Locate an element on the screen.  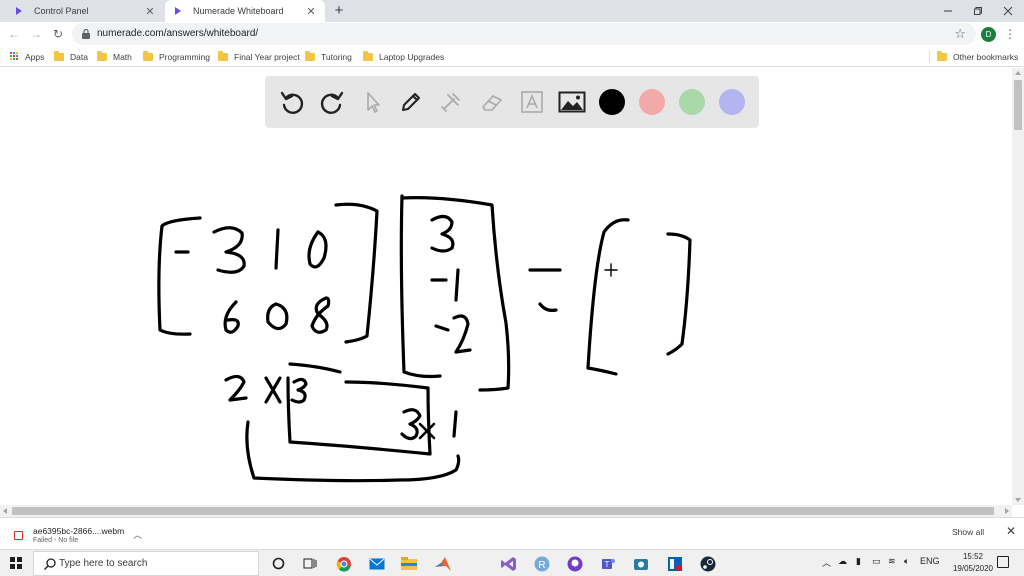
bookmark-math: Math is located at coordinates (114, 56).